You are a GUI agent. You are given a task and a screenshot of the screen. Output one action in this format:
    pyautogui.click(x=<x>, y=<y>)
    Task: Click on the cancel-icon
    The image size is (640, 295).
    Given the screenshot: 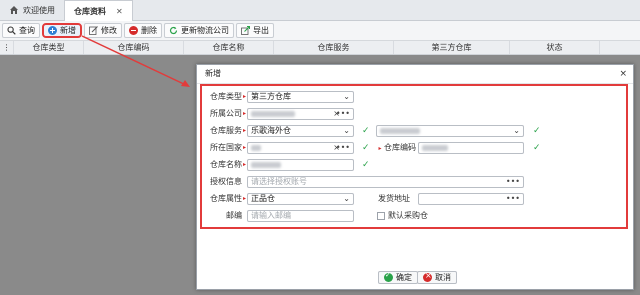 What is the action you would take?
    pyautogui.click(x=427, y=276)
    